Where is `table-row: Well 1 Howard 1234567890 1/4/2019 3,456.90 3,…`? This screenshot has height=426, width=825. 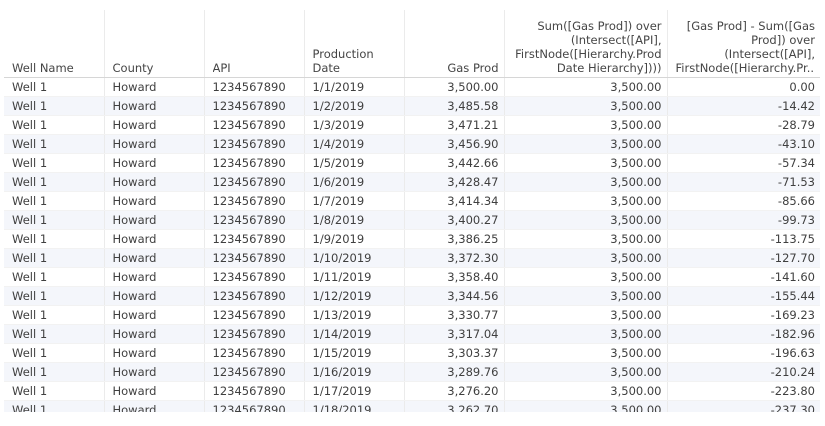
table-row: Well 1 Howard 1234567890 1/4/2019 3,456.90 3,… is located at coordinates (412, 144).